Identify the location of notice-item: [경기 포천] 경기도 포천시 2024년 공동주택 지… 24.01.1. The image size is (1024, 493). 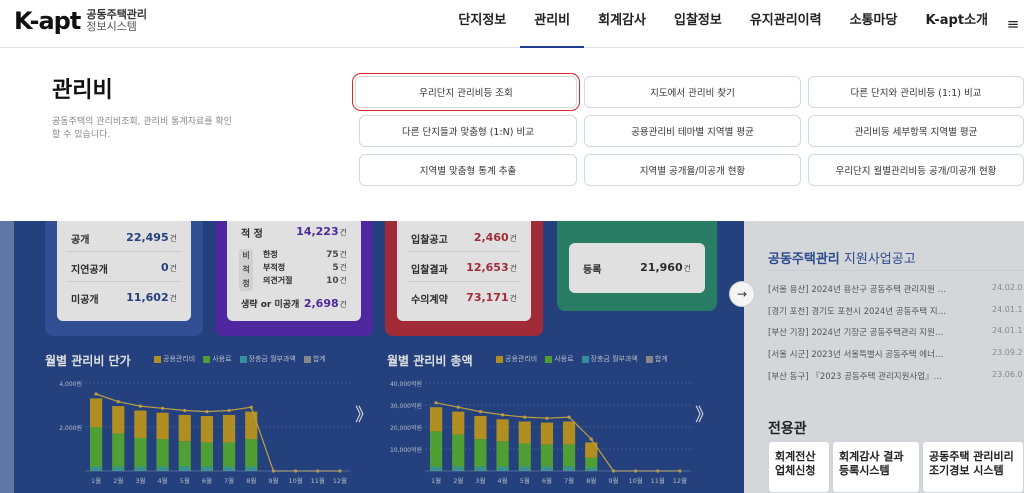
(896, 311).